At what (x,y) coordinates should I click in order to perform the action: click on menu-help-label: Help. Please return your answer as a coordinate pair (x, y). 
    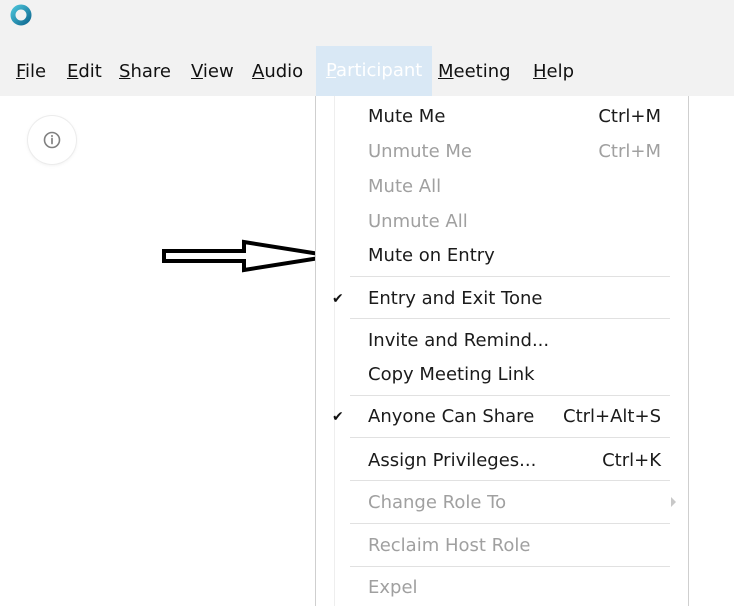
    Looking at the image, I should click on (554, 71).